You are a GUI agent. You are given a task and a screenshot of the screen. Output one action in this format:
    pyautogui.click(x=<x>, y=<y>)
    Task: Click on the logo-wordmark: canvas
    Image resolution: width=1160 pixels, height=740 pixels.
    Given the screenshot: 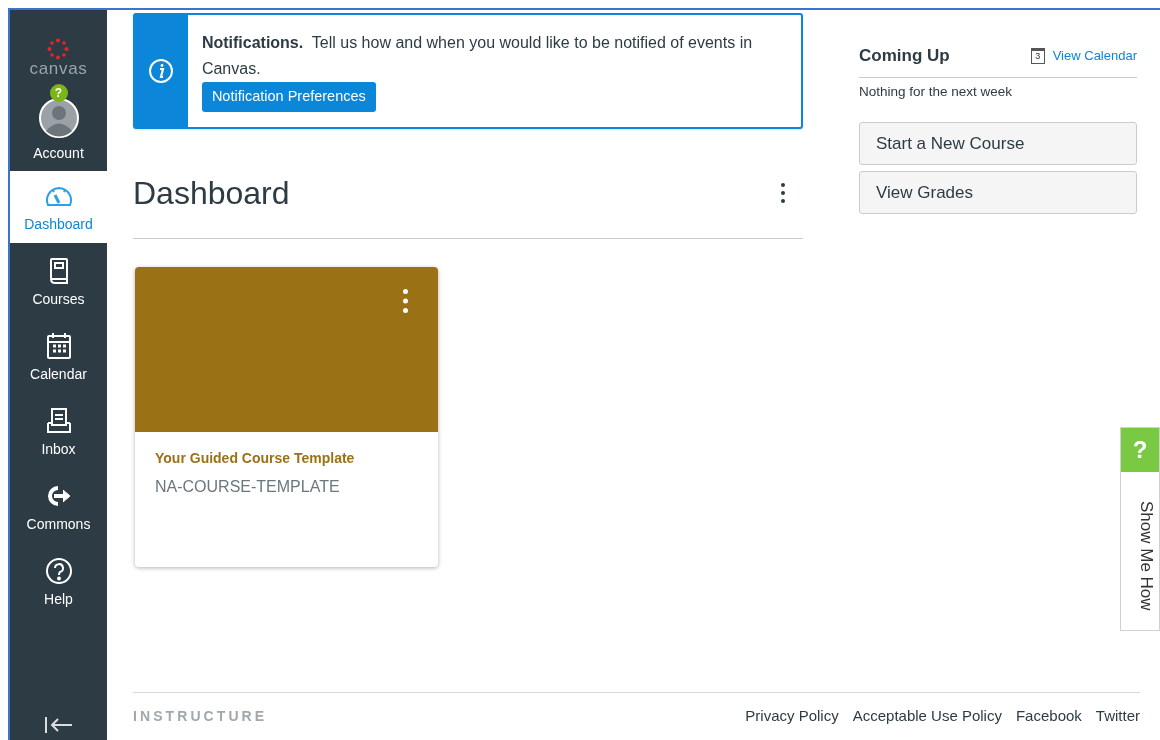 What is the action you would take?
    pyautogui.click(x=58, y=69)
    